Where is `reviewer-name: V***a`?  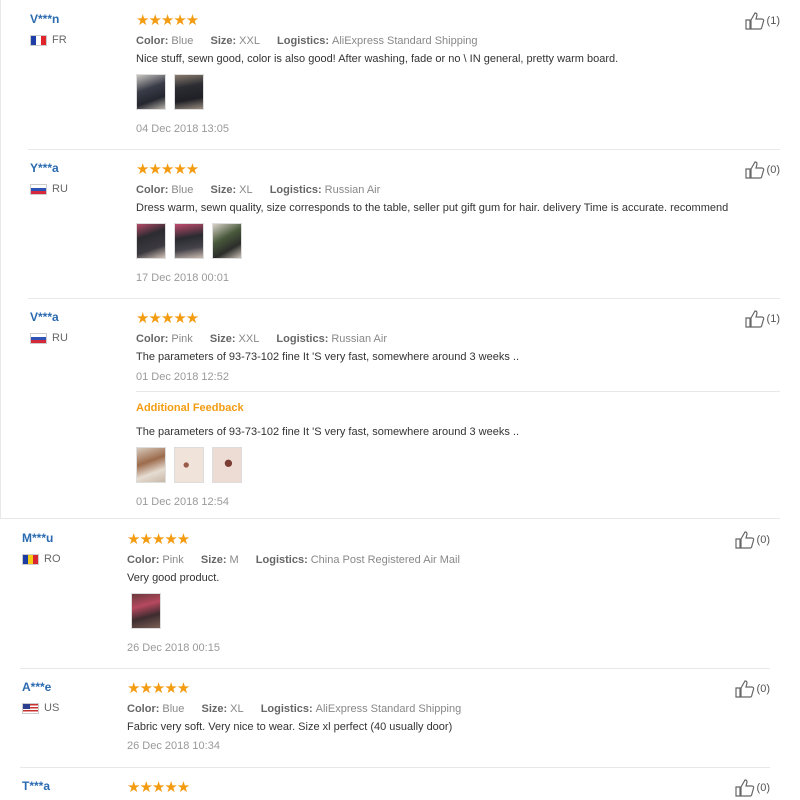
reviewer-name: V***a is located at coordinates (44, 317).